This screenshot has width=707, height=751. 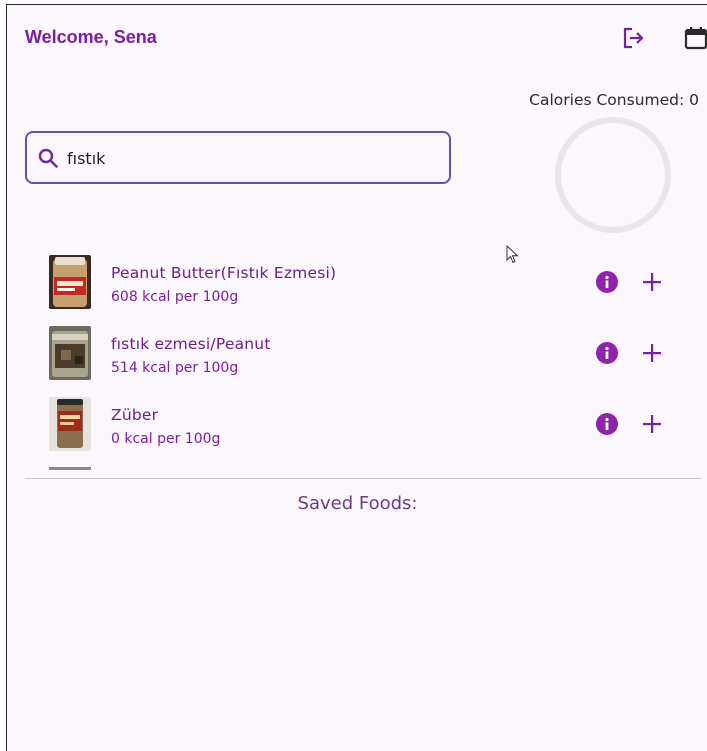 What do you see at coordinates (252, 158) in the screenshot?
I see `search-input` at bounding box center [252, 158].